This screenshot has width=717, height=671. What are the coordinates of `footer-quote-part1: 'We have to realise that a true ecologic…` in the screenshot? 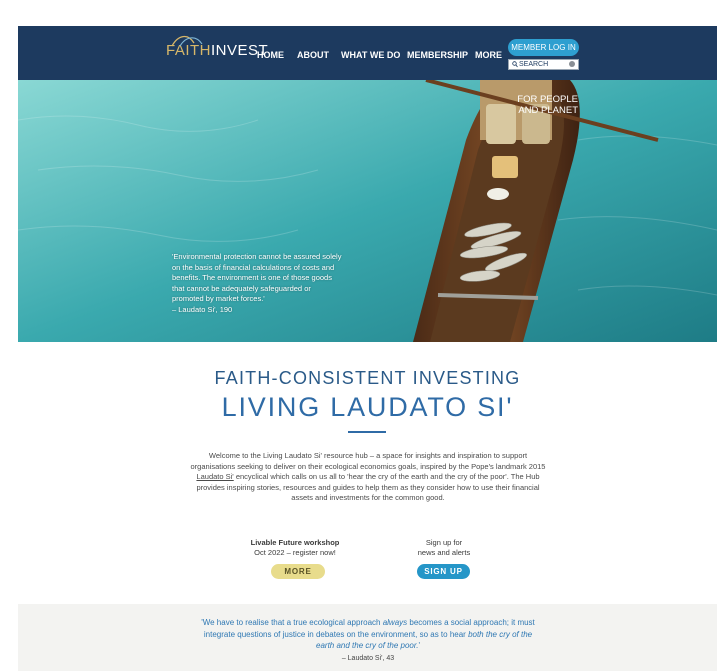 It's located at (292, 622).